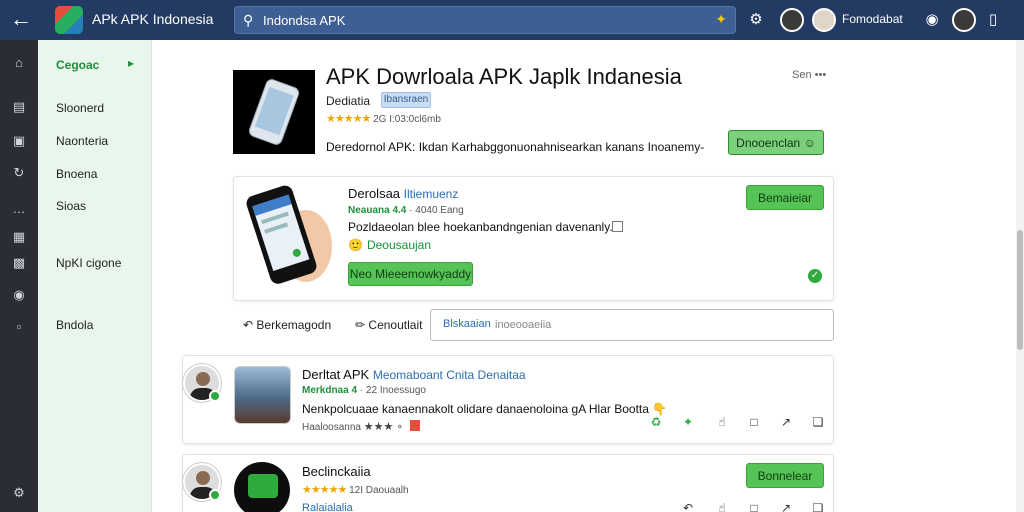 This screenshot has height=512, width=1024. I want to click on comment-tag: Blskaaian, so click(467, 324).